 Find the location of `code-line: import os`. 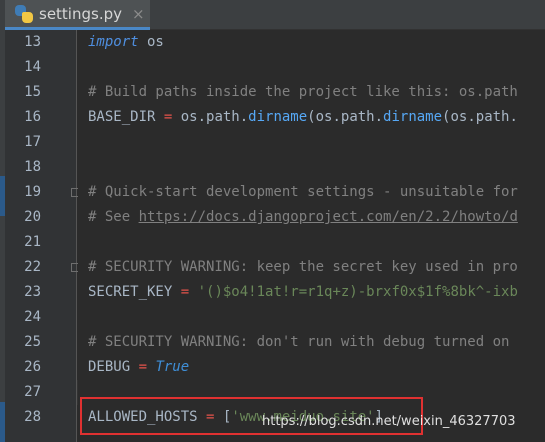

code-line: import os is located at coordinates (126, 42).